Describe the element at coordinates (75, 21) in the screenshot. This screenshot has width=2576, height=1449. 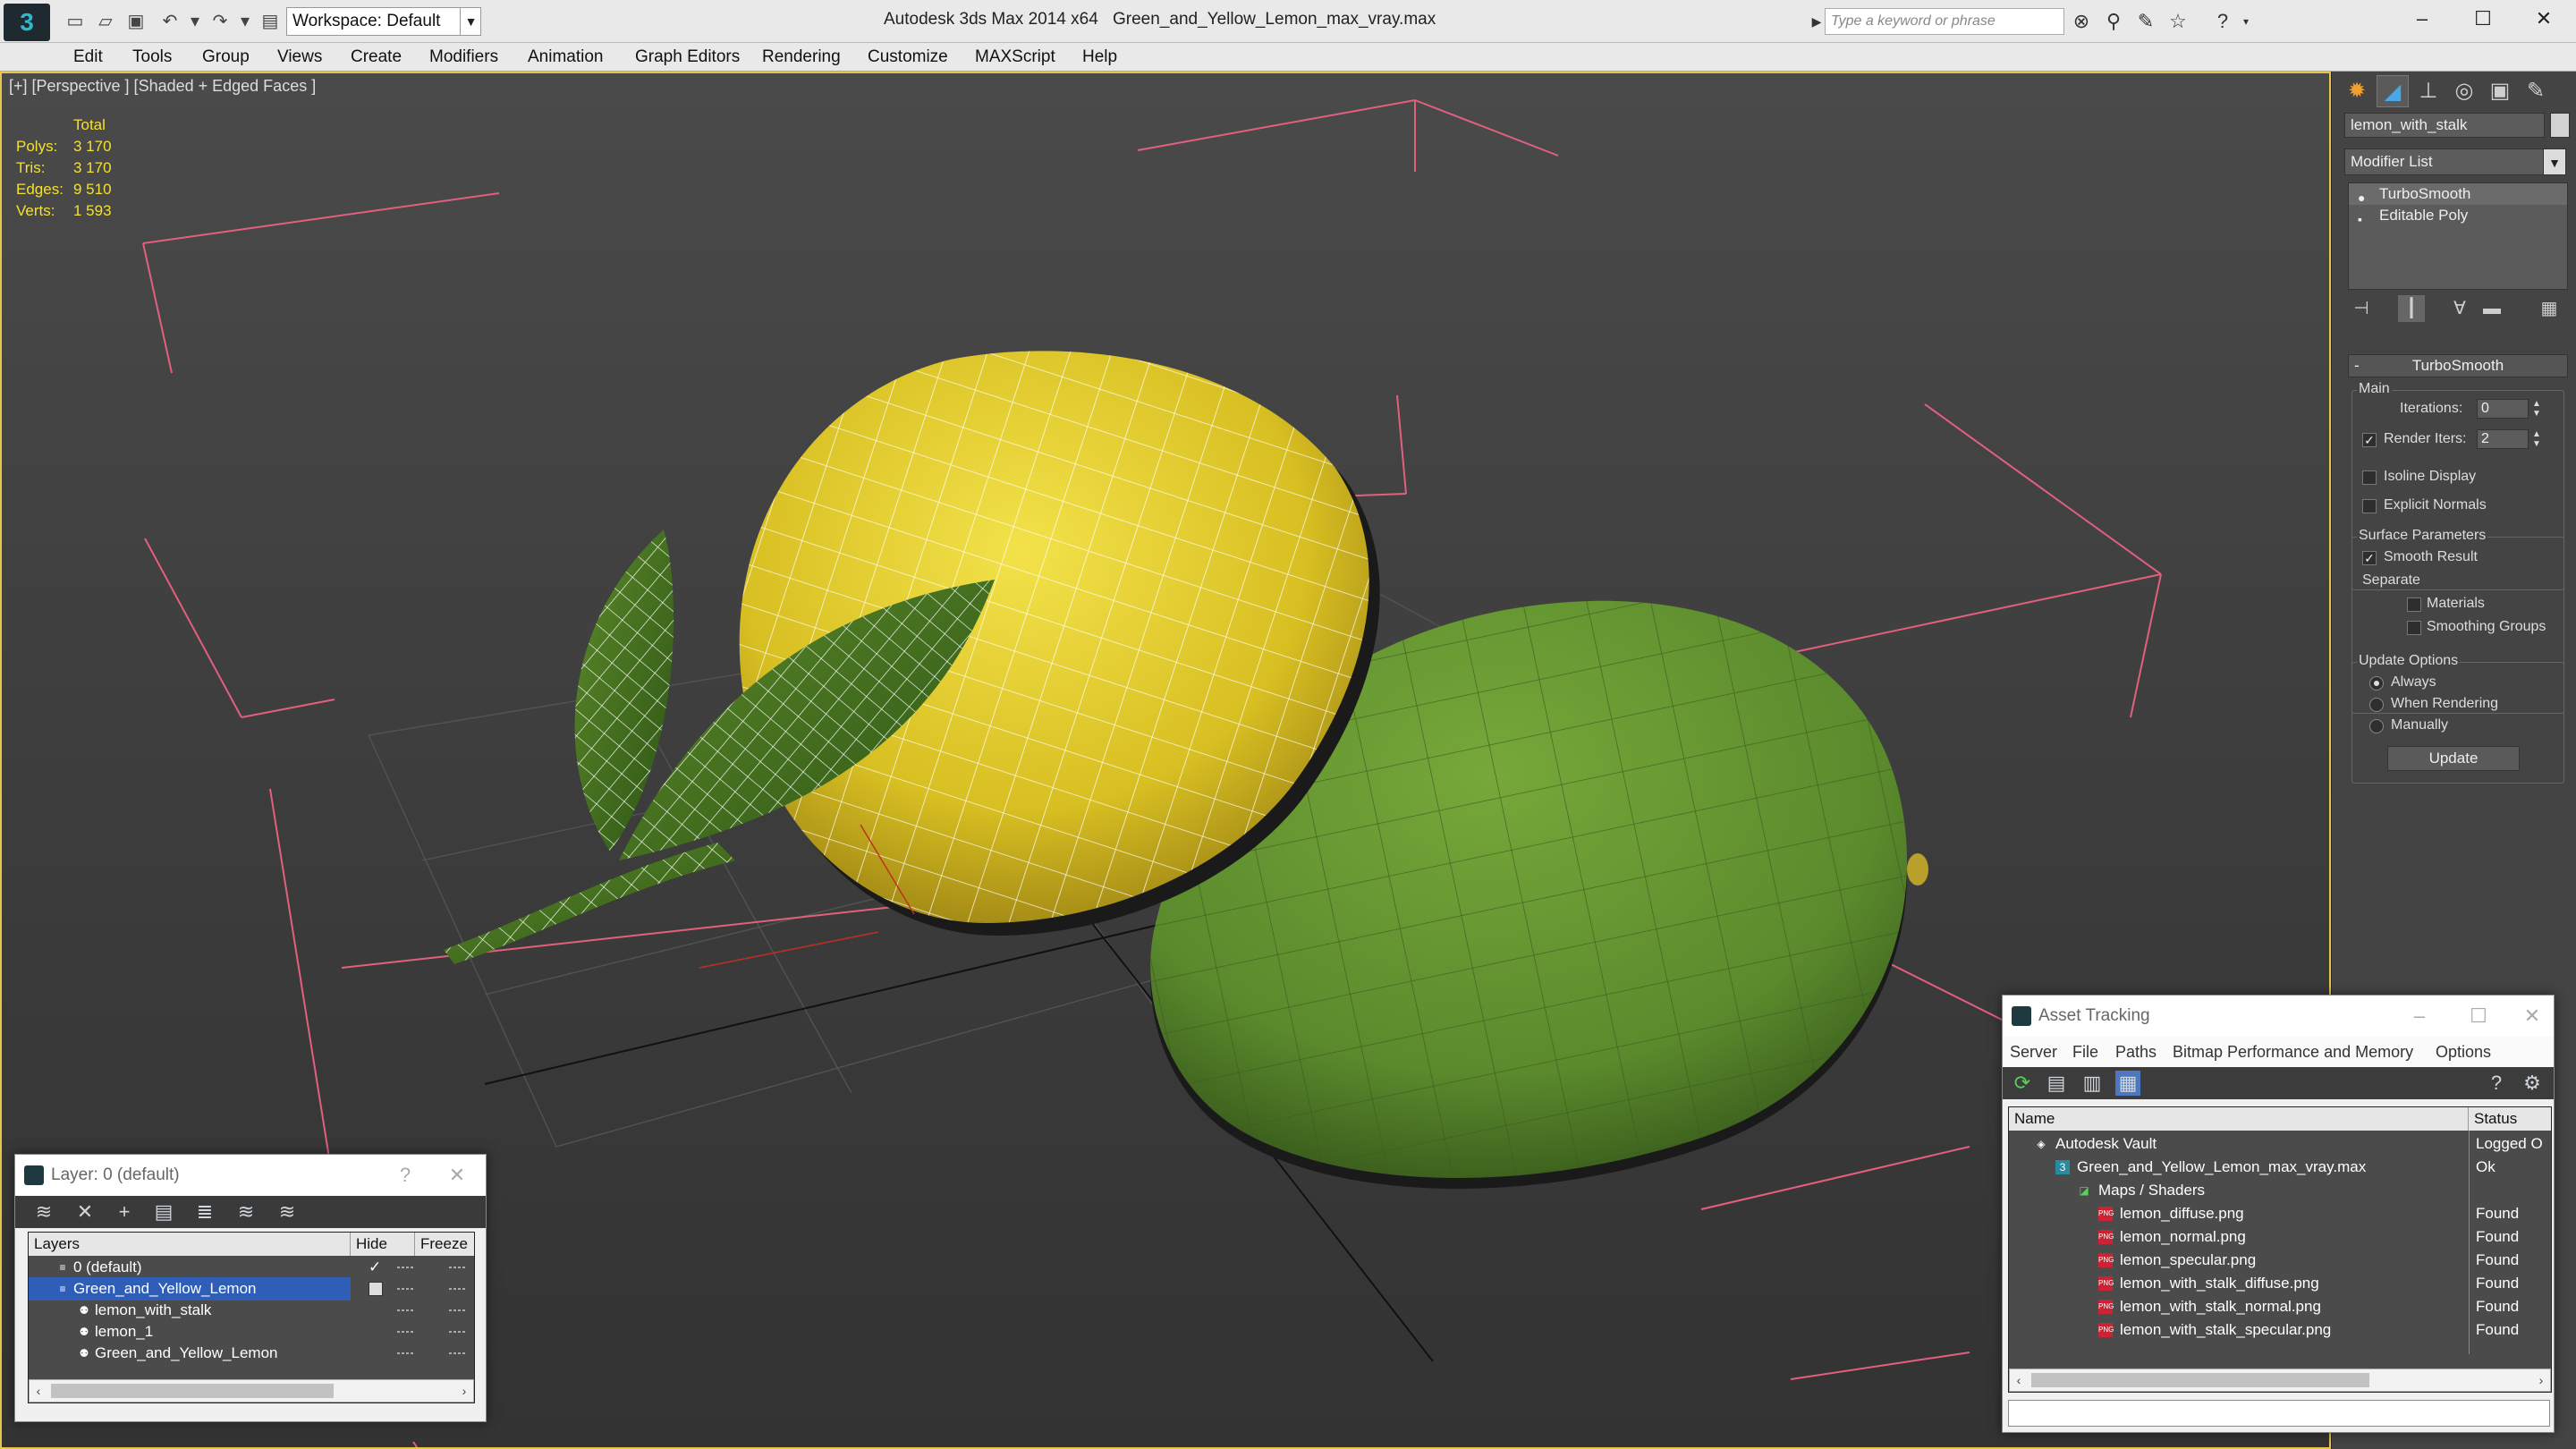
I see `new-file-icon: ▭` at that location.